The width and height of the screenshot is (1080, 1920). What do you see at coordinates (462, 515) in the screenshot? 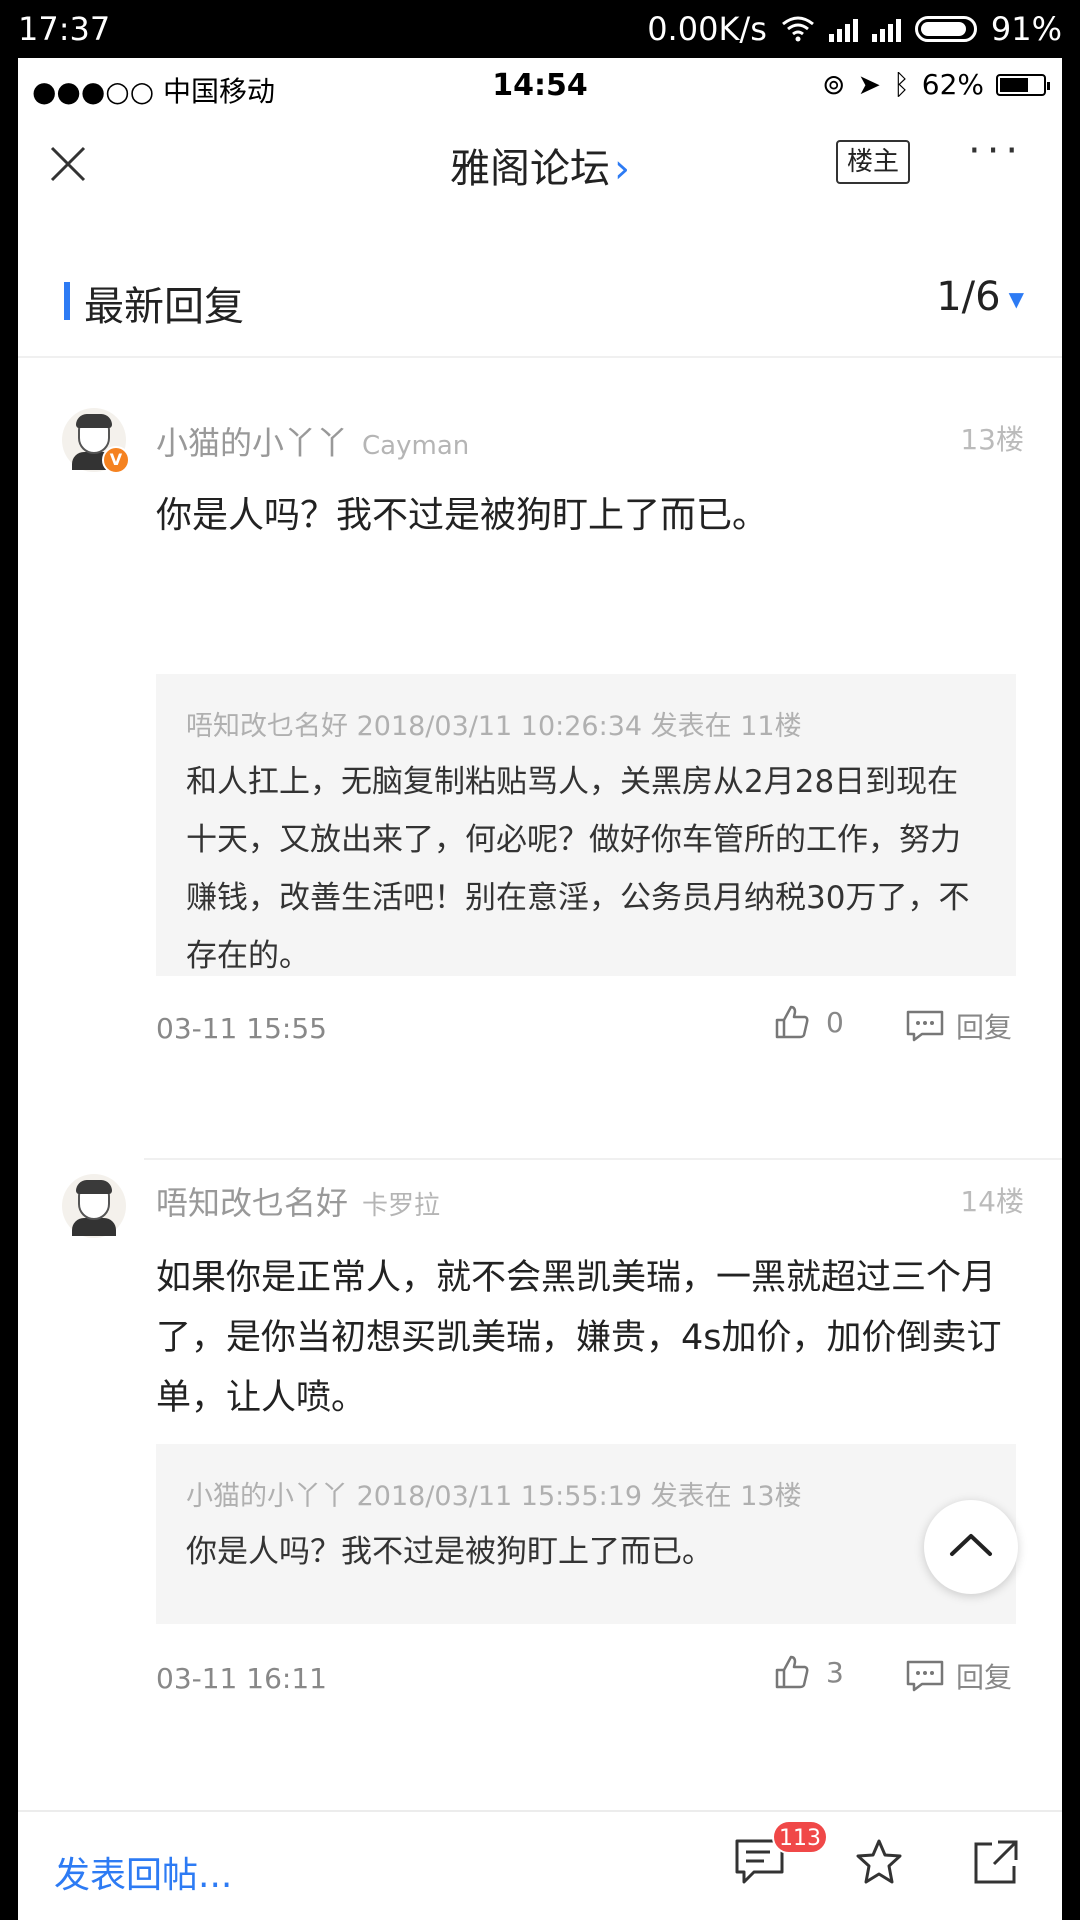
I see `post-content: 你是人吗？我不过是被狗盯上了而已。` at bounding box center [462, 515].